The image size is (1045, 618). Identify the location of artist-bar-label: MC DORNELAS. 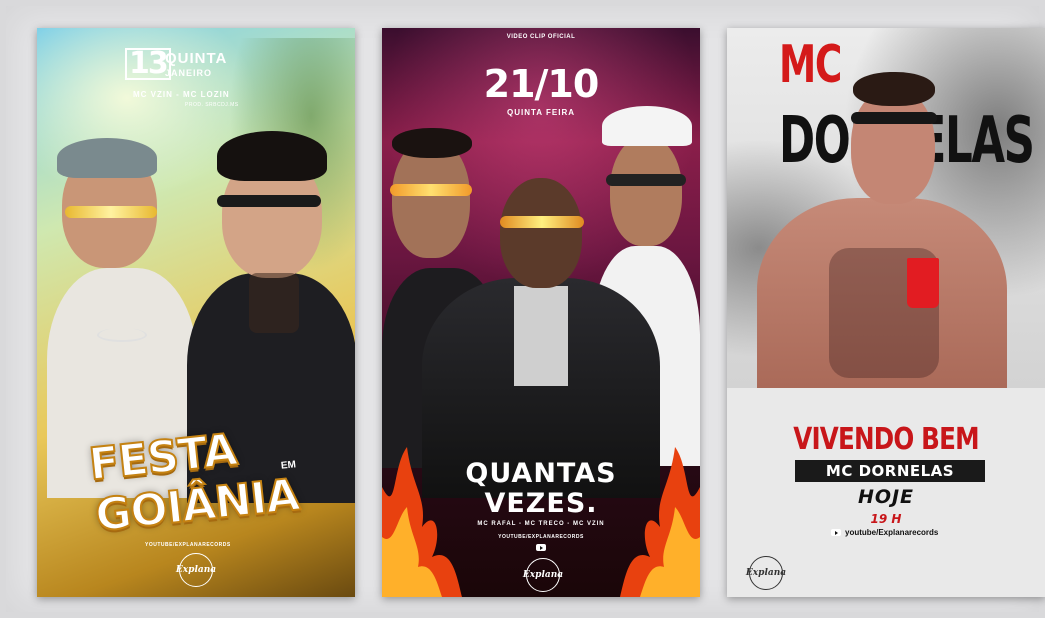
(890, 471).